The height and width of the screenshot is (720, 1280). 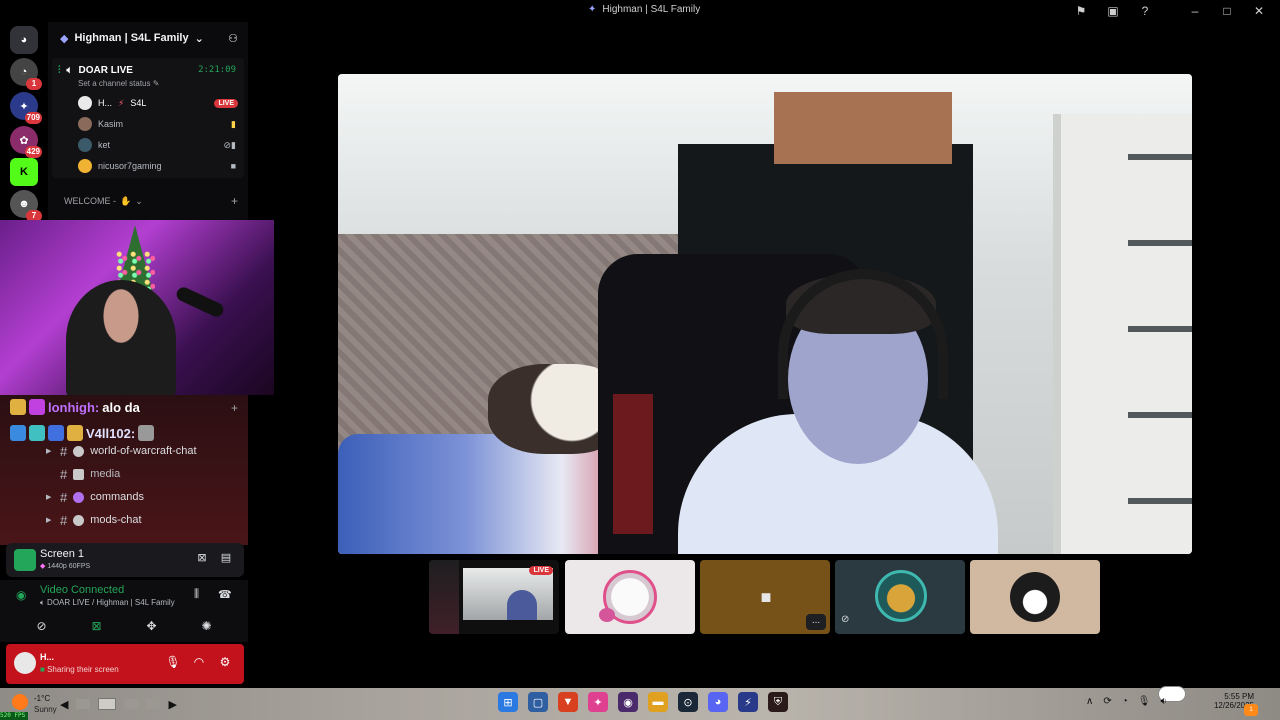 I want to click on server-header: ◆ Highman | S4L Family ⌄ ⚇, so click(x=148, y=38).